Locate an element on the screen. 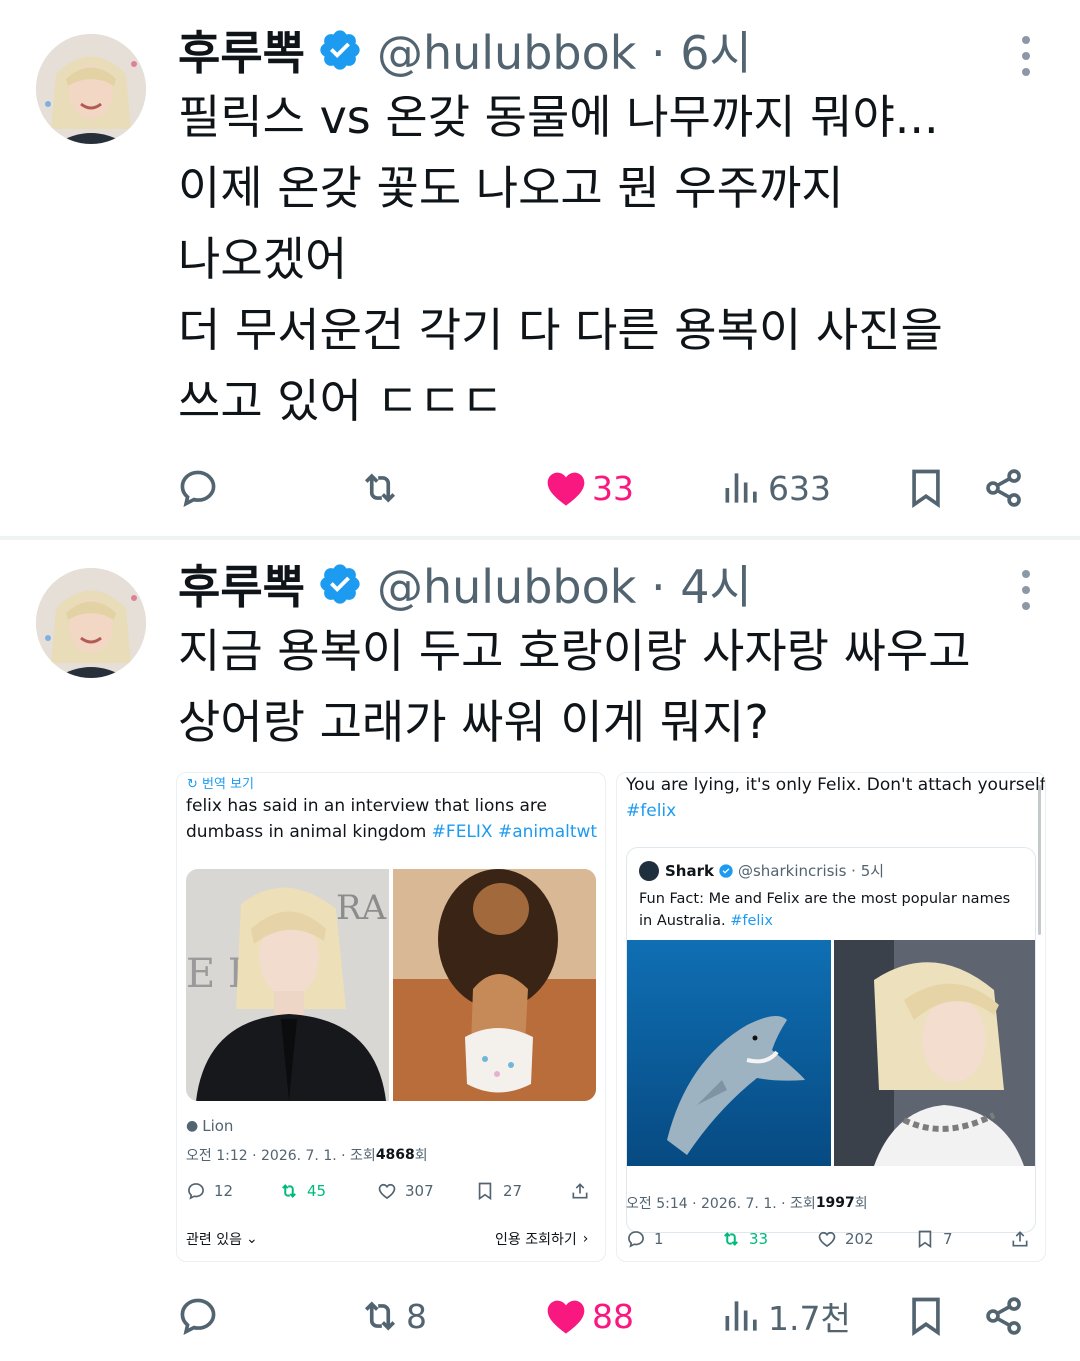 The height and width of the screenshot is (1361, 1080). photo-shark is located at coordinates (729, 1053).